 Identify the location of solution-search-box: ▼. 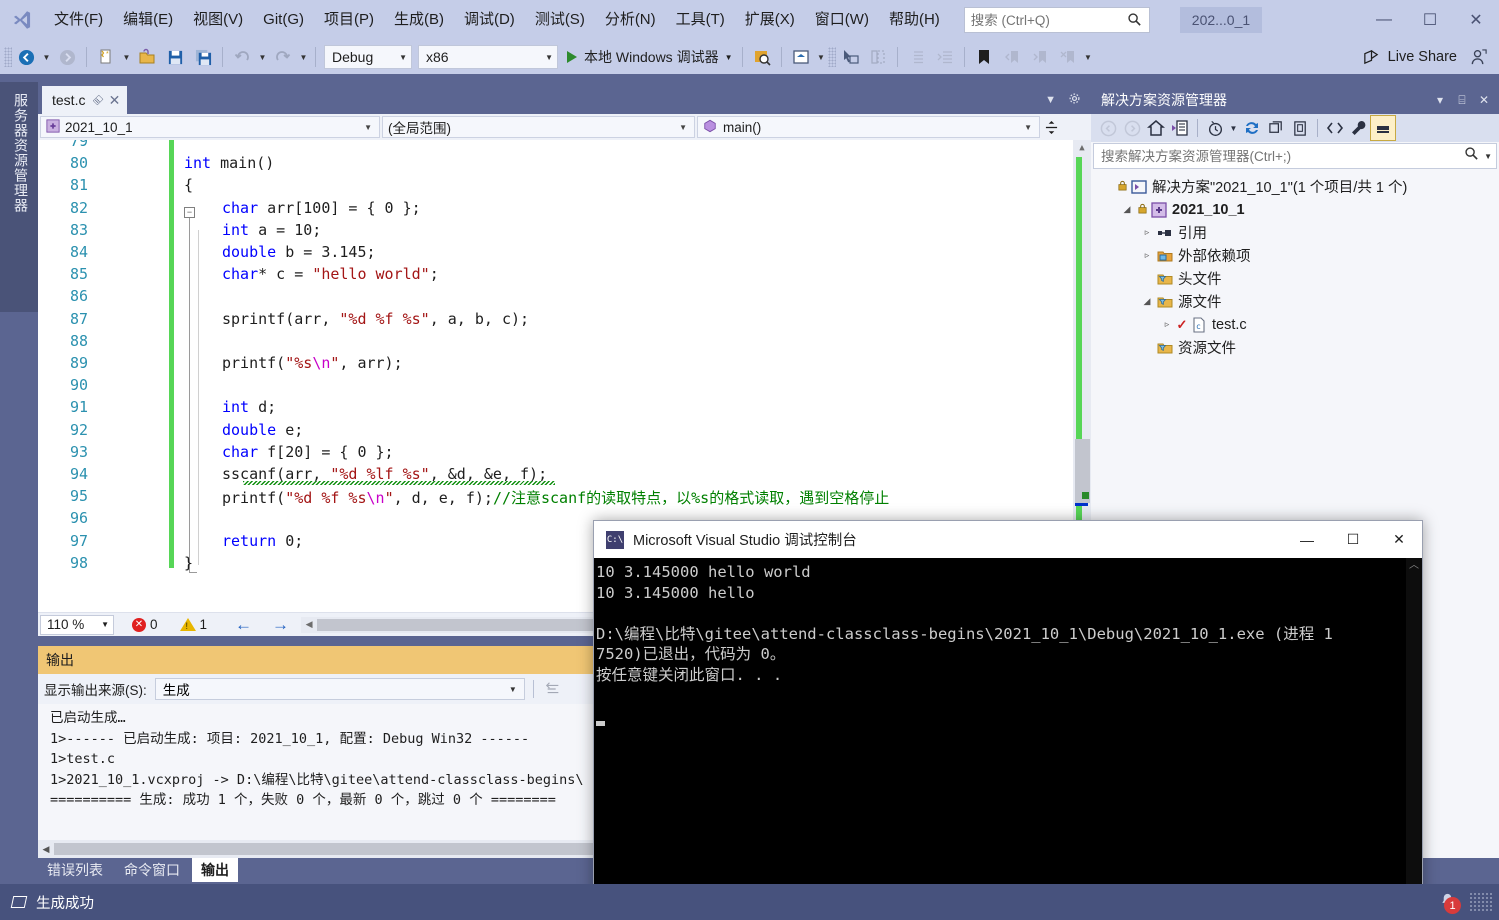
(1295, 156).